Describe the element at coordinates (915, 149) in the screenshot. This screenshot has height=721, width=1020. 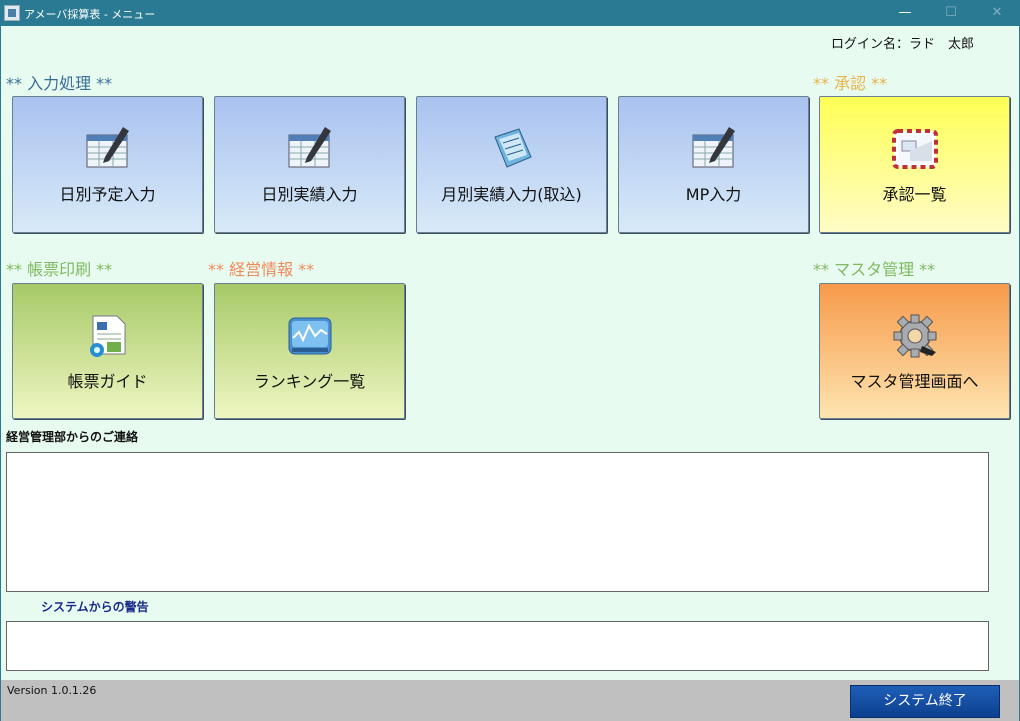
I see `airmail-envelope-icon` at that location.